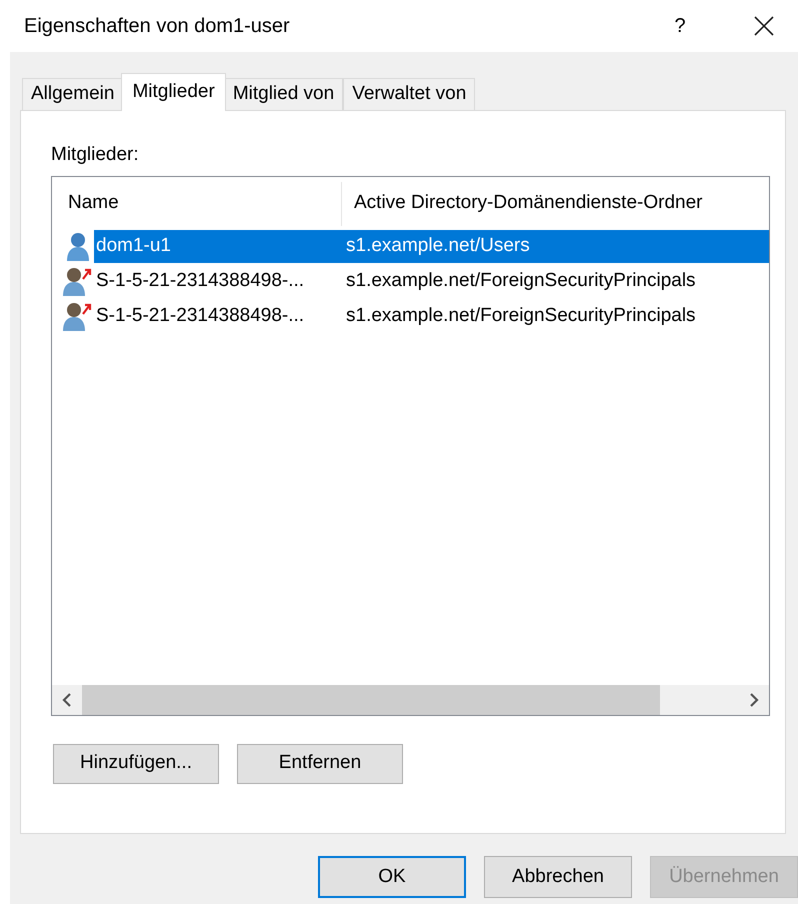  Describe the element at coordinates (754, 699) in the screenshot. I see `scroll-right-icon` at that location.